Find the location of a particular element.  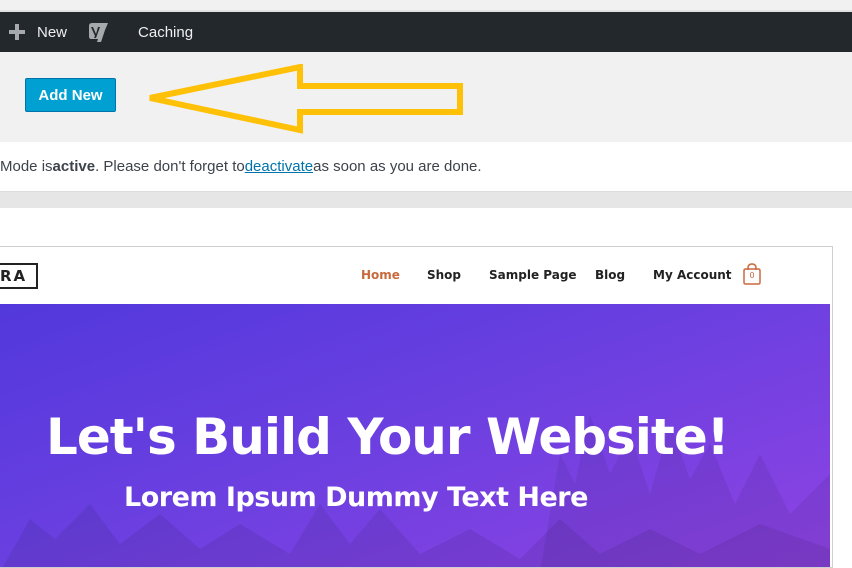

nav-item-sample-page: Sample Page is located at coordinates (533, 275).